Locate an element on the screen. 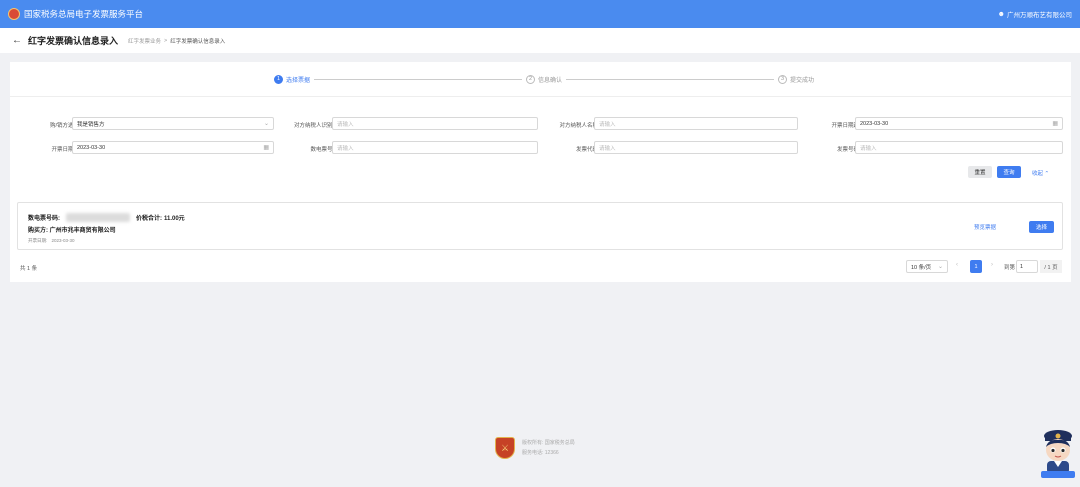  step-label: 提交成功 is located at coordinates (802, 80).